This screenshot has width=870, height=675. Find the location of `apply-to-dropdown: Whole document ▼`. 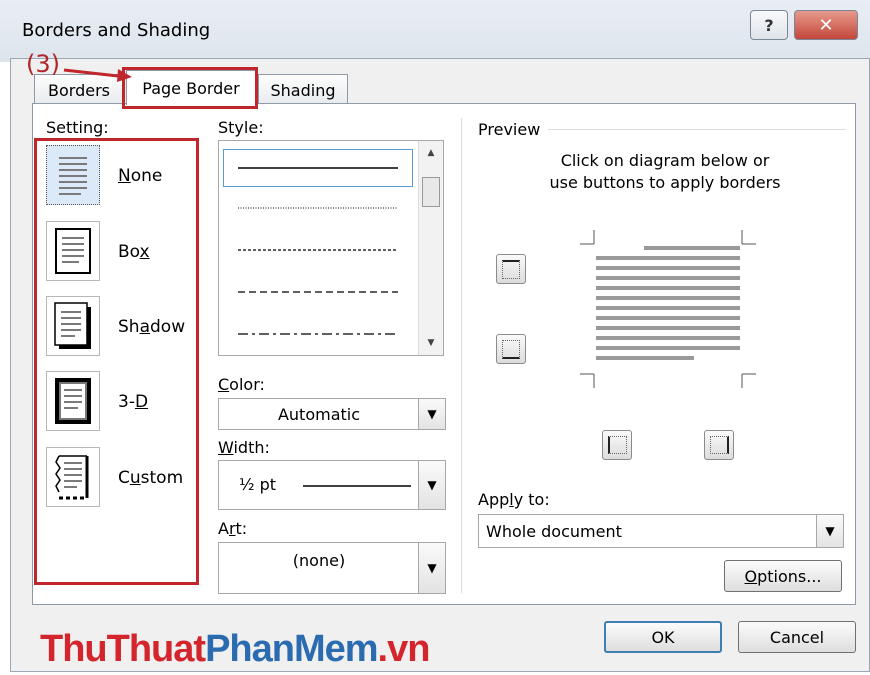

apply-to-dropdown: Whole document ▼ is located at coordinates (661, 531).